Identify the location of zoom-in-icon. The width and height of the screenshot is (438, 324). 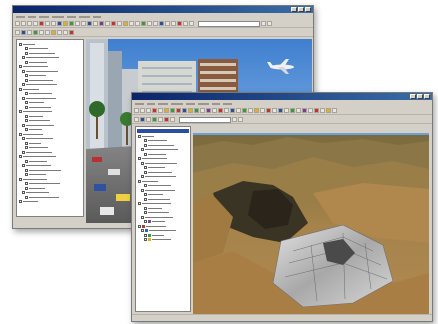
(77, 23).